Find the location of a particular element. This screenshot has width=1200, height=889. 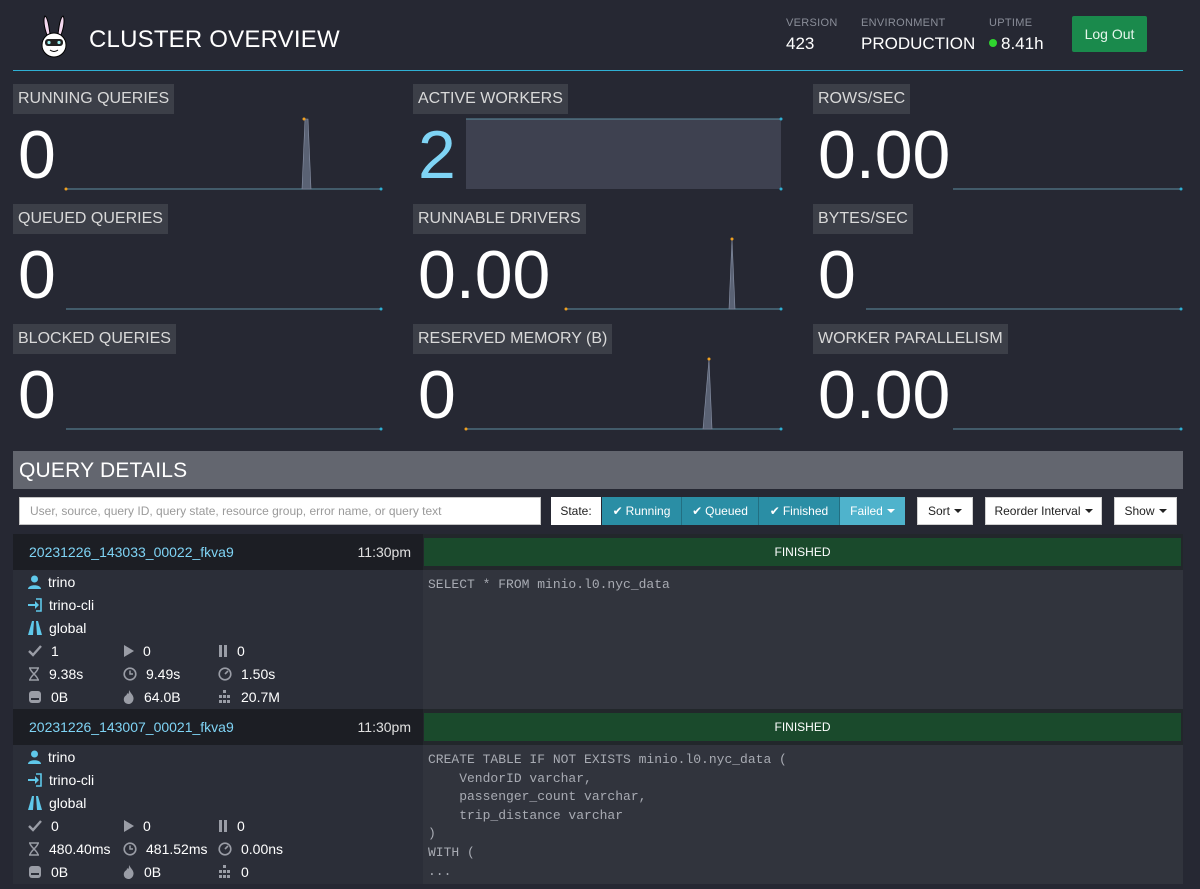

tile-rows-per-sec: ROWS/SEC 0.00 is located at coordinates (998, 137).